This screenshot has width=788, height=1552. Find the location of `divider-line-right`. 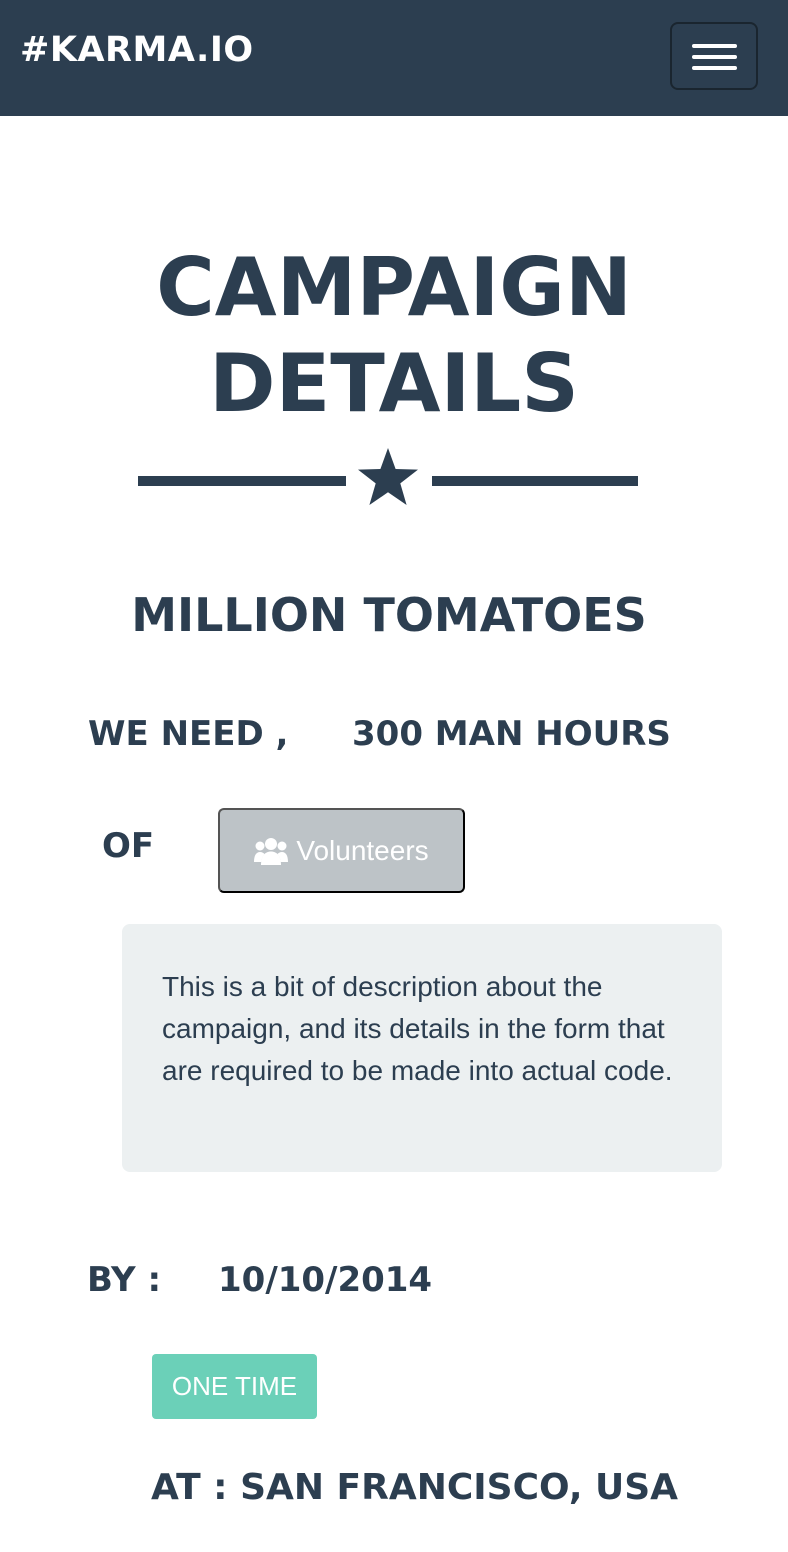

divider-line-right is located at coordinates (535, 481).